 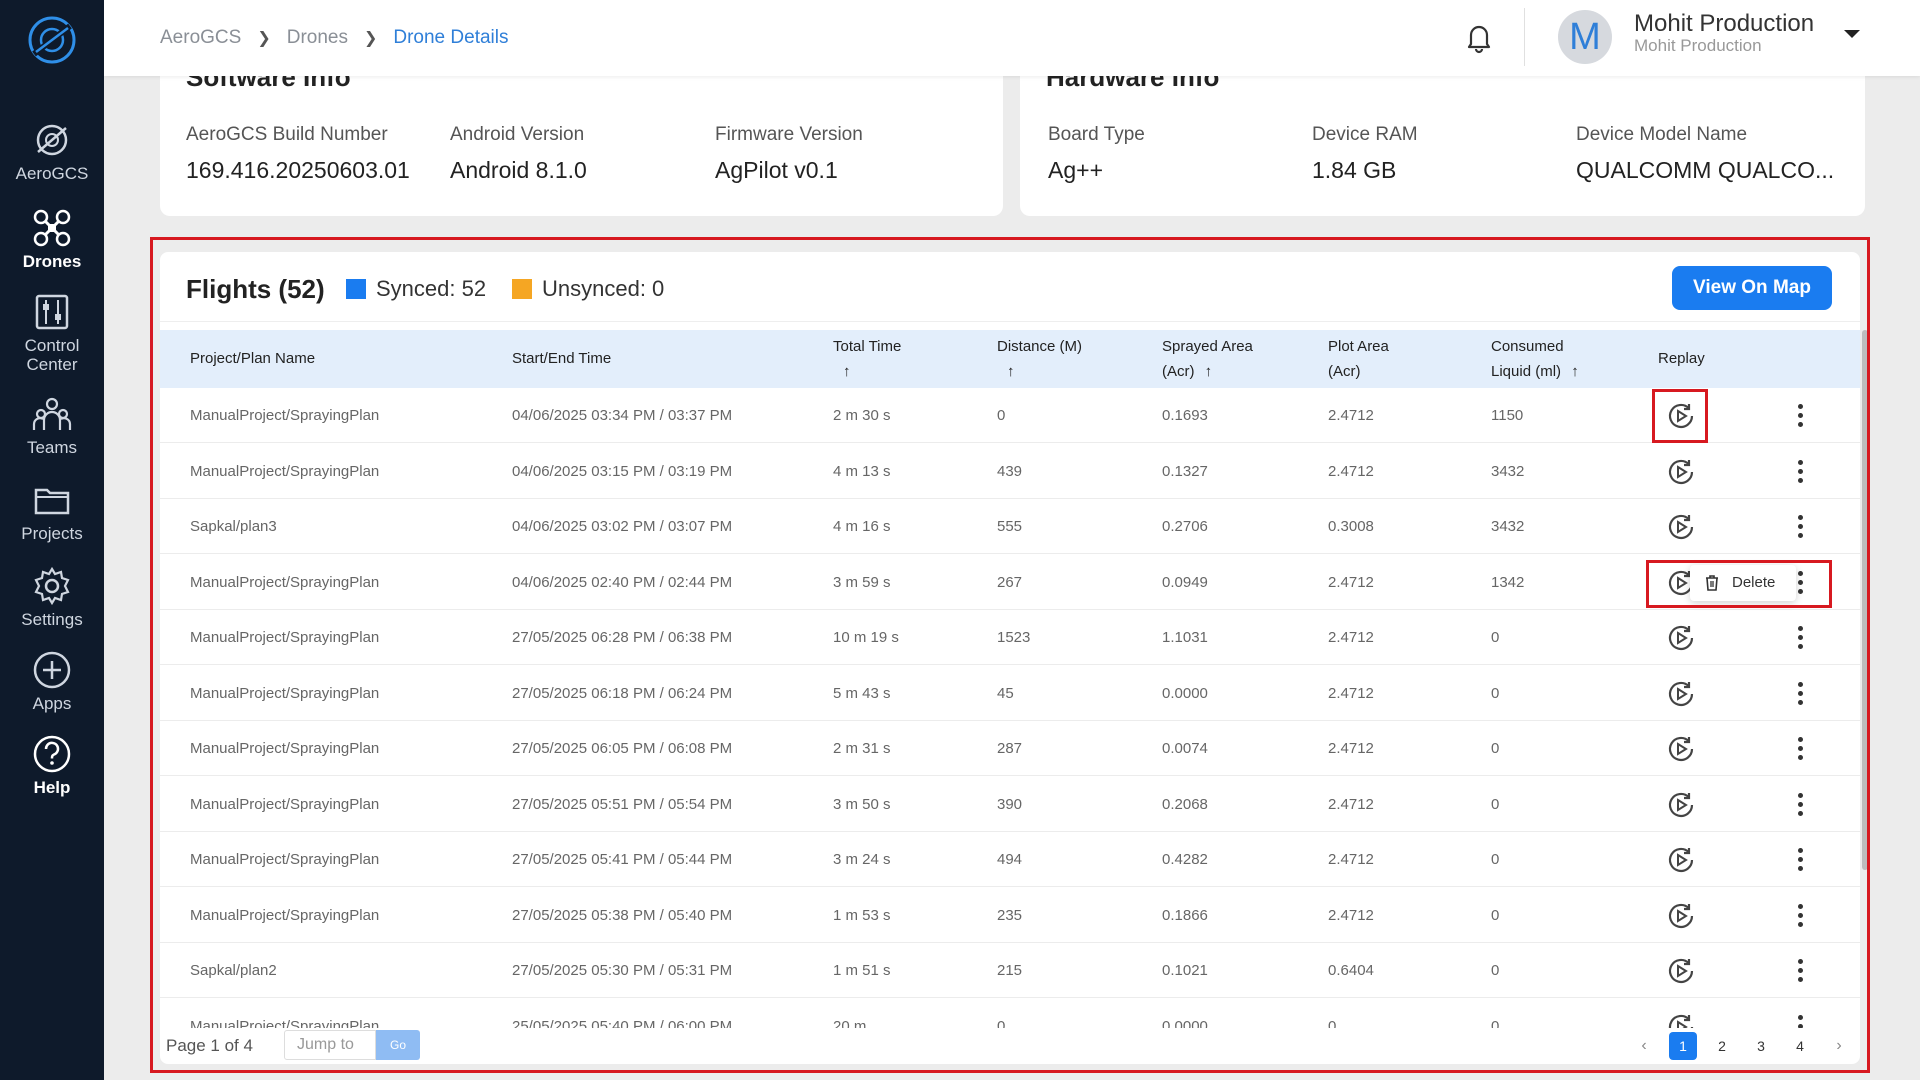 What do you see at coordinates (517, 134) in the screenshot?
I see `field-label: Android Version` at bounding box center [517, 134].